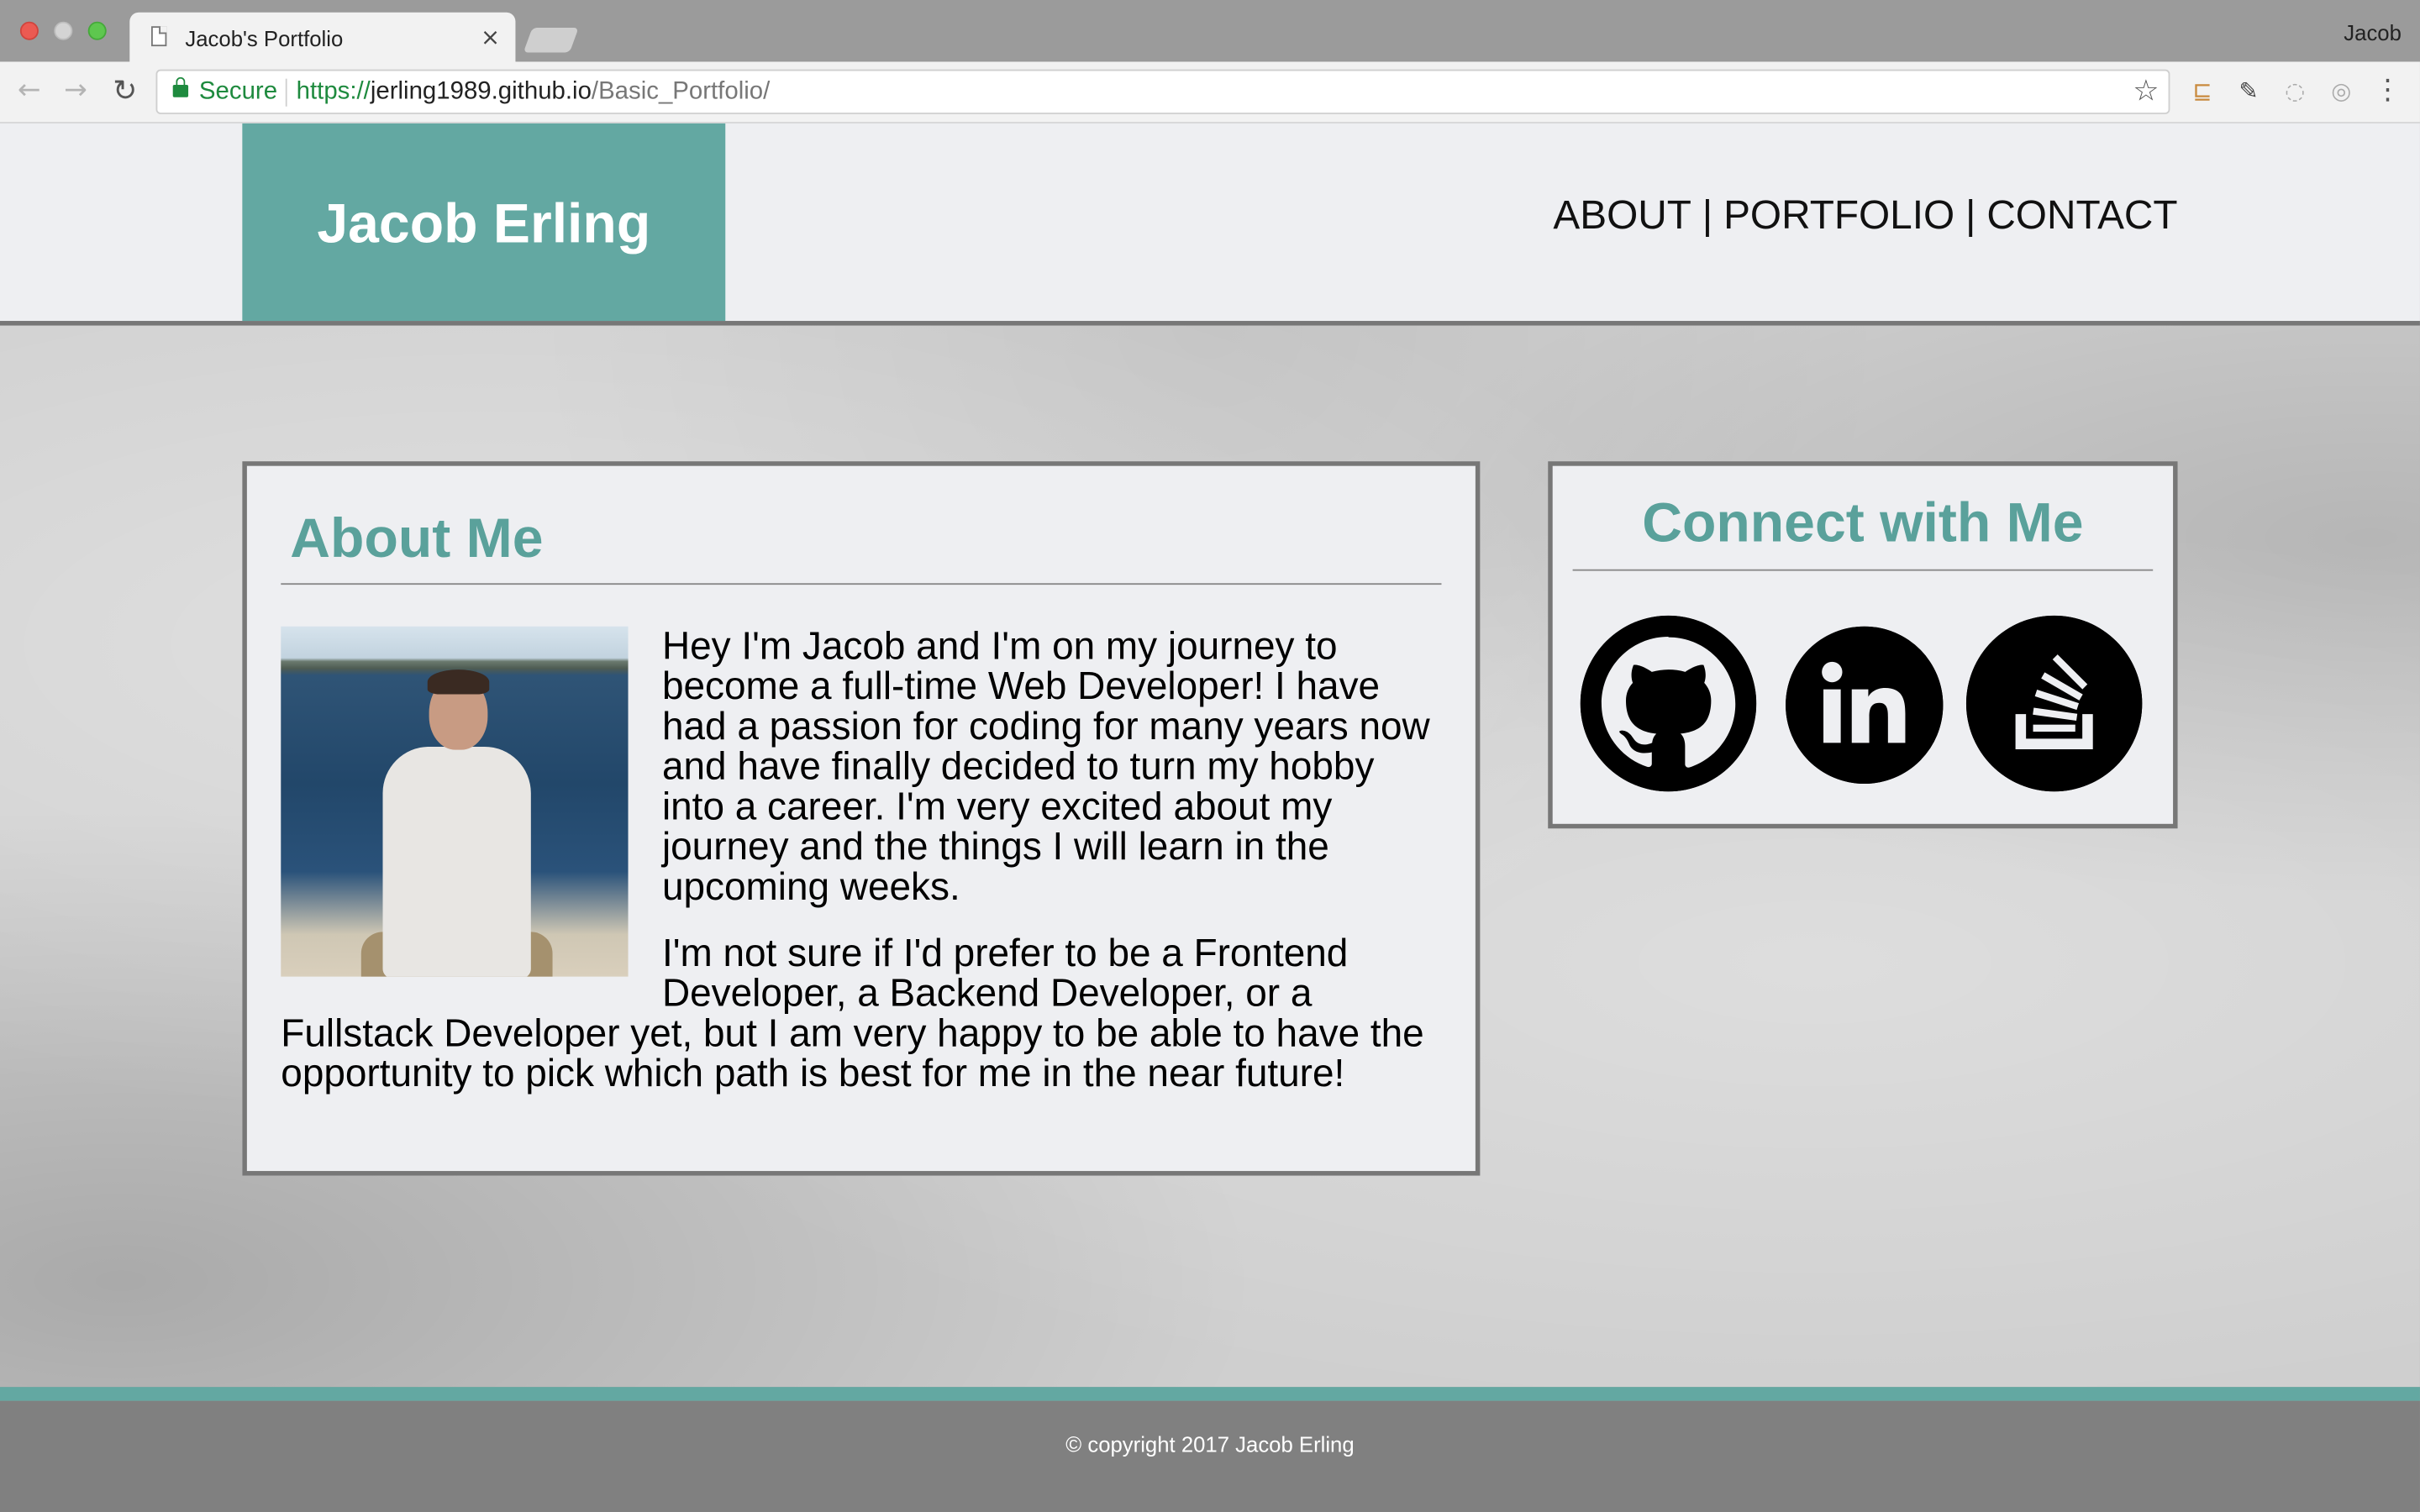 This screenshot has width=2420, height=1512. What do you see at coordinates (1210, 1444) in the screenshot?
I see `footer-text: © copyright 2017 Jacob Erling` at bounding box center [1210, 1444].